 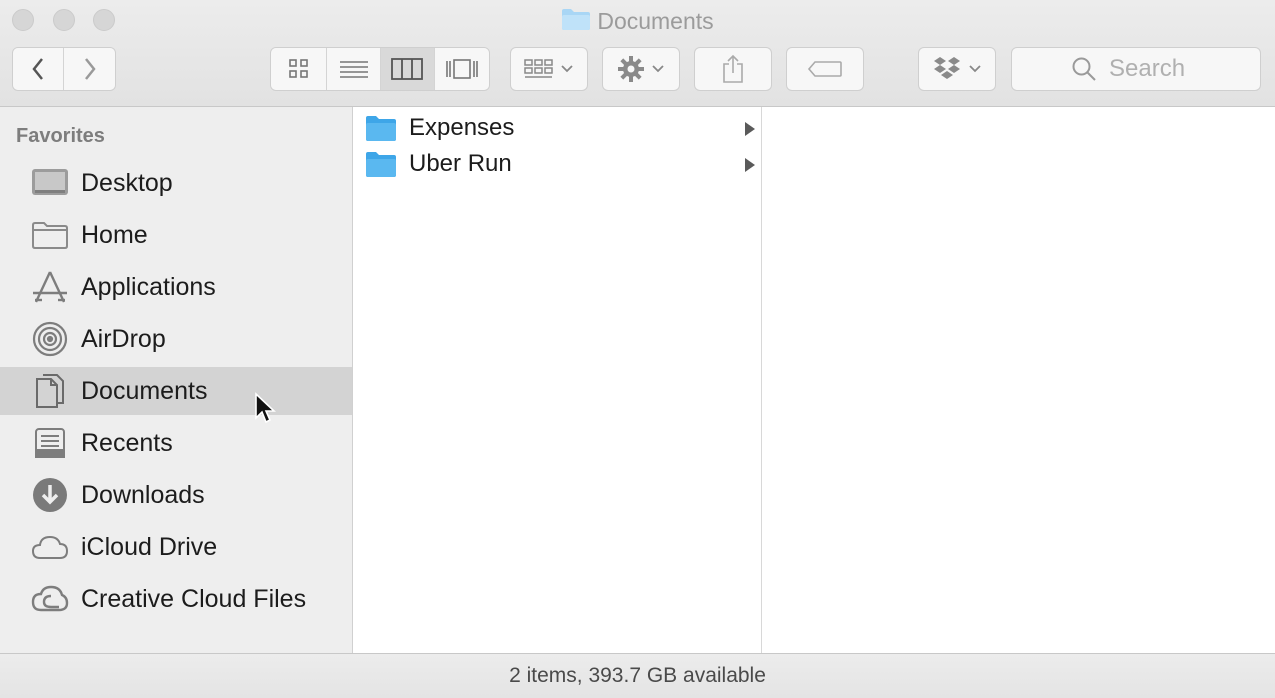 What do you see at coordinates (149, 546) in the screenshot?
I see `sidebar-item-label: iCloud Drive` at bounding box center [149, 546].